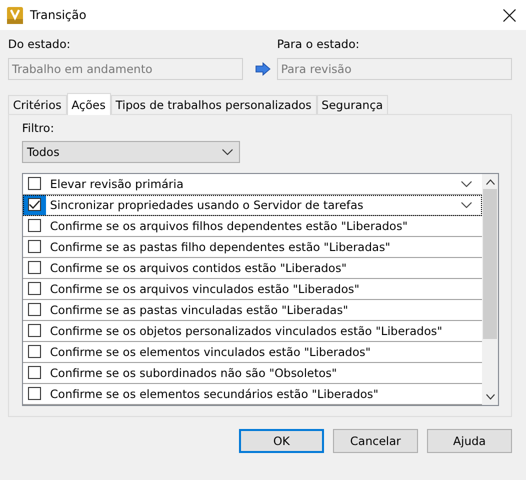 The image size is (526, 480). I want to click on scroll-thumb, so click(490, 263).